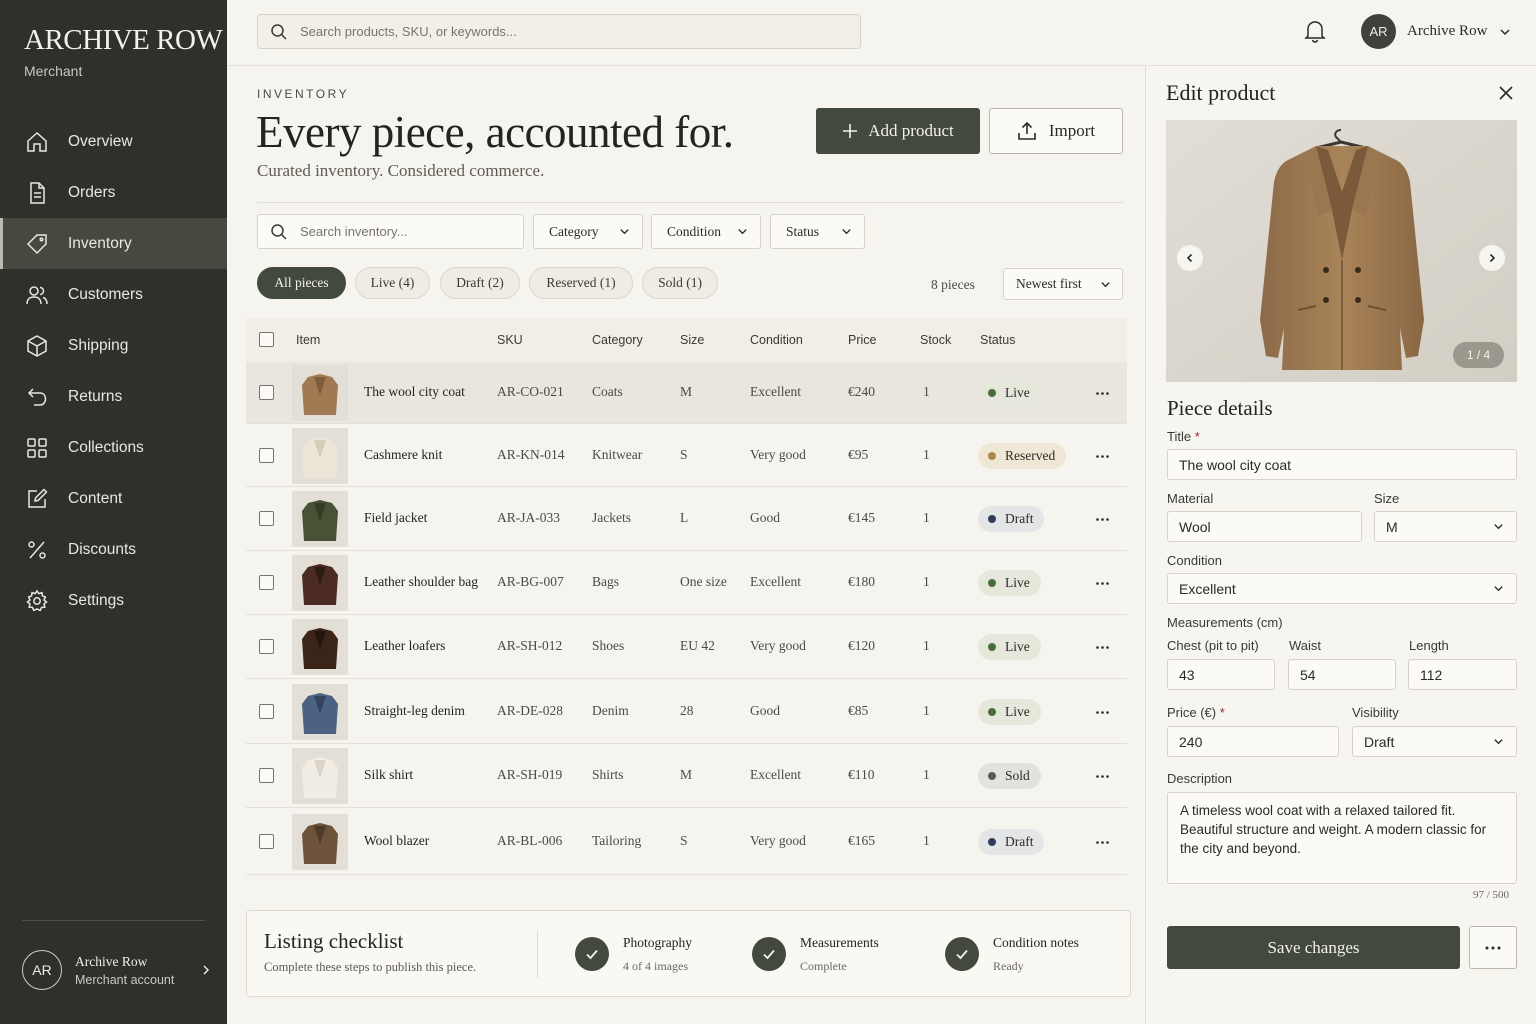 This screenshot has height=1024, width=1536. What do you see at coordinates (861, 645) in the screenshot?
I see `cell-price: €120` at bounding box center [861, 645].